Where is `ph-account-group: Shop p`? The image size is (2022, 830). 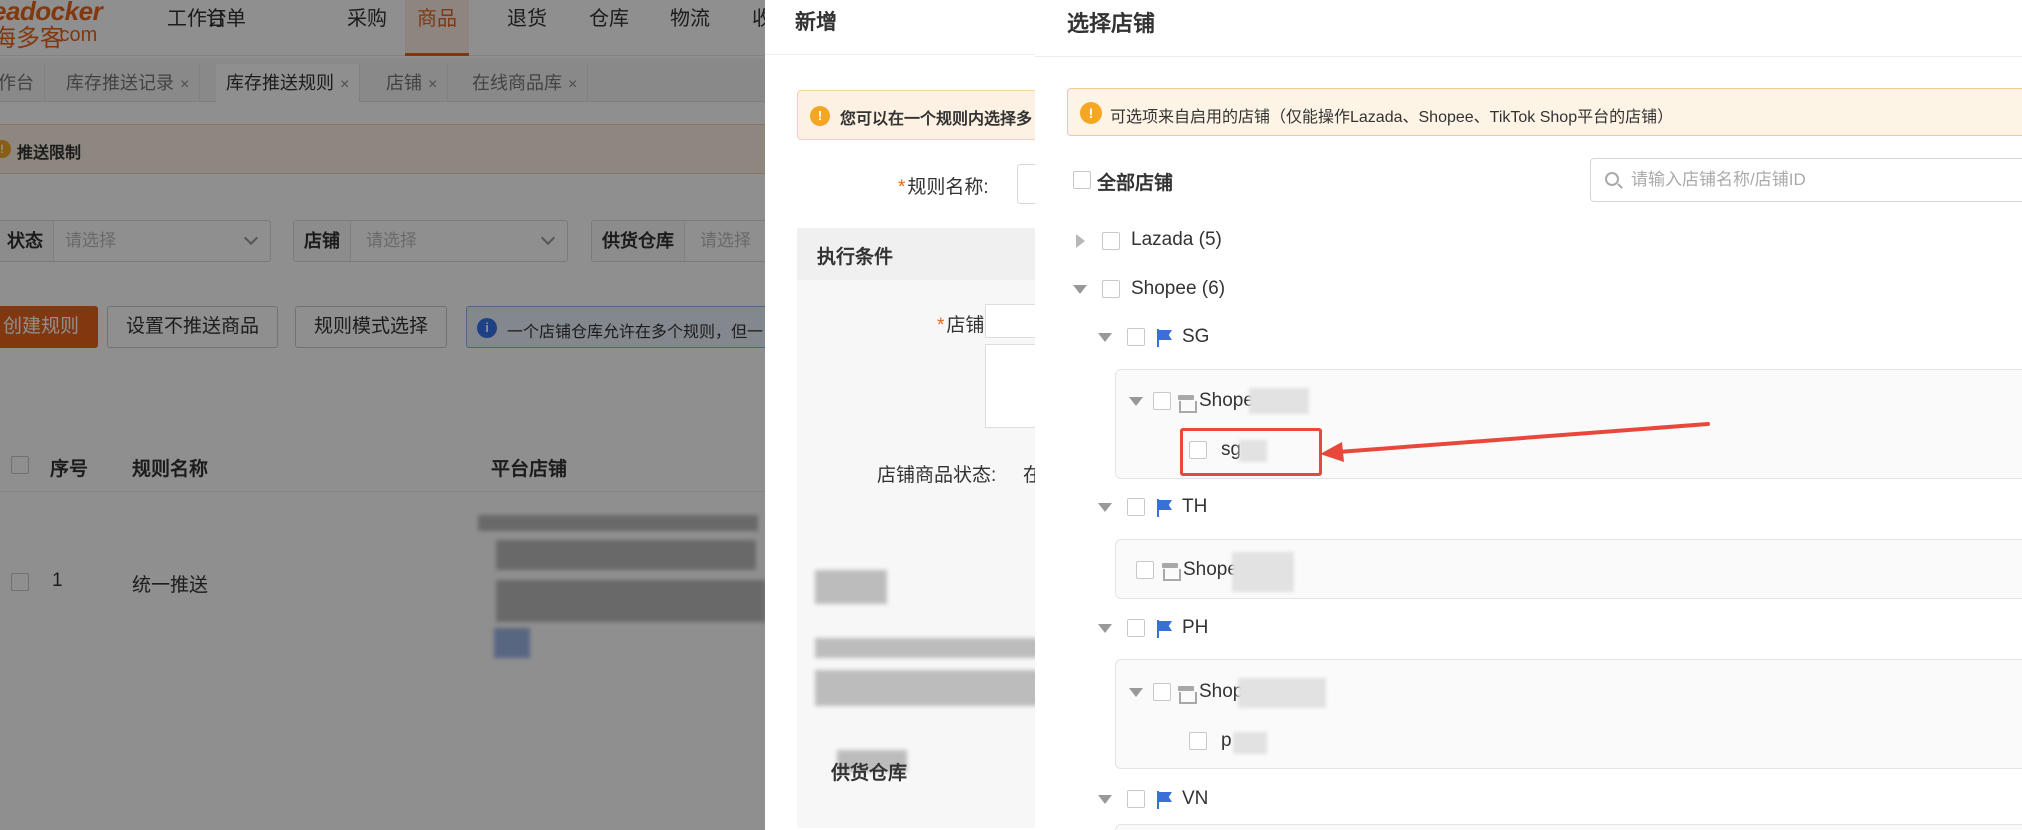
ph-account-group: Shop p is located at coordinates (1568, 714).